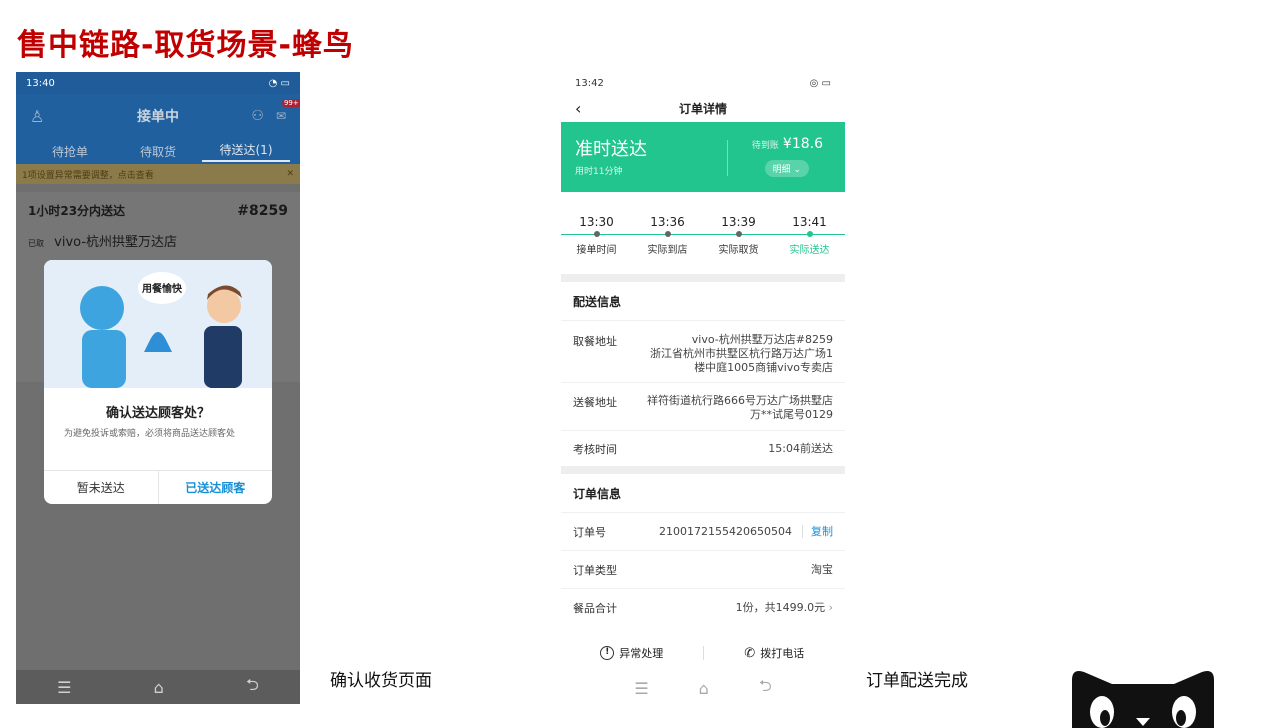 The height and width of the screenshot is (728, 1280). What do you see at coordinates (703, 83) in the screenshot?
I see `status-bar: 13:42 ◎ ▭` at bounding box center [703, 83].